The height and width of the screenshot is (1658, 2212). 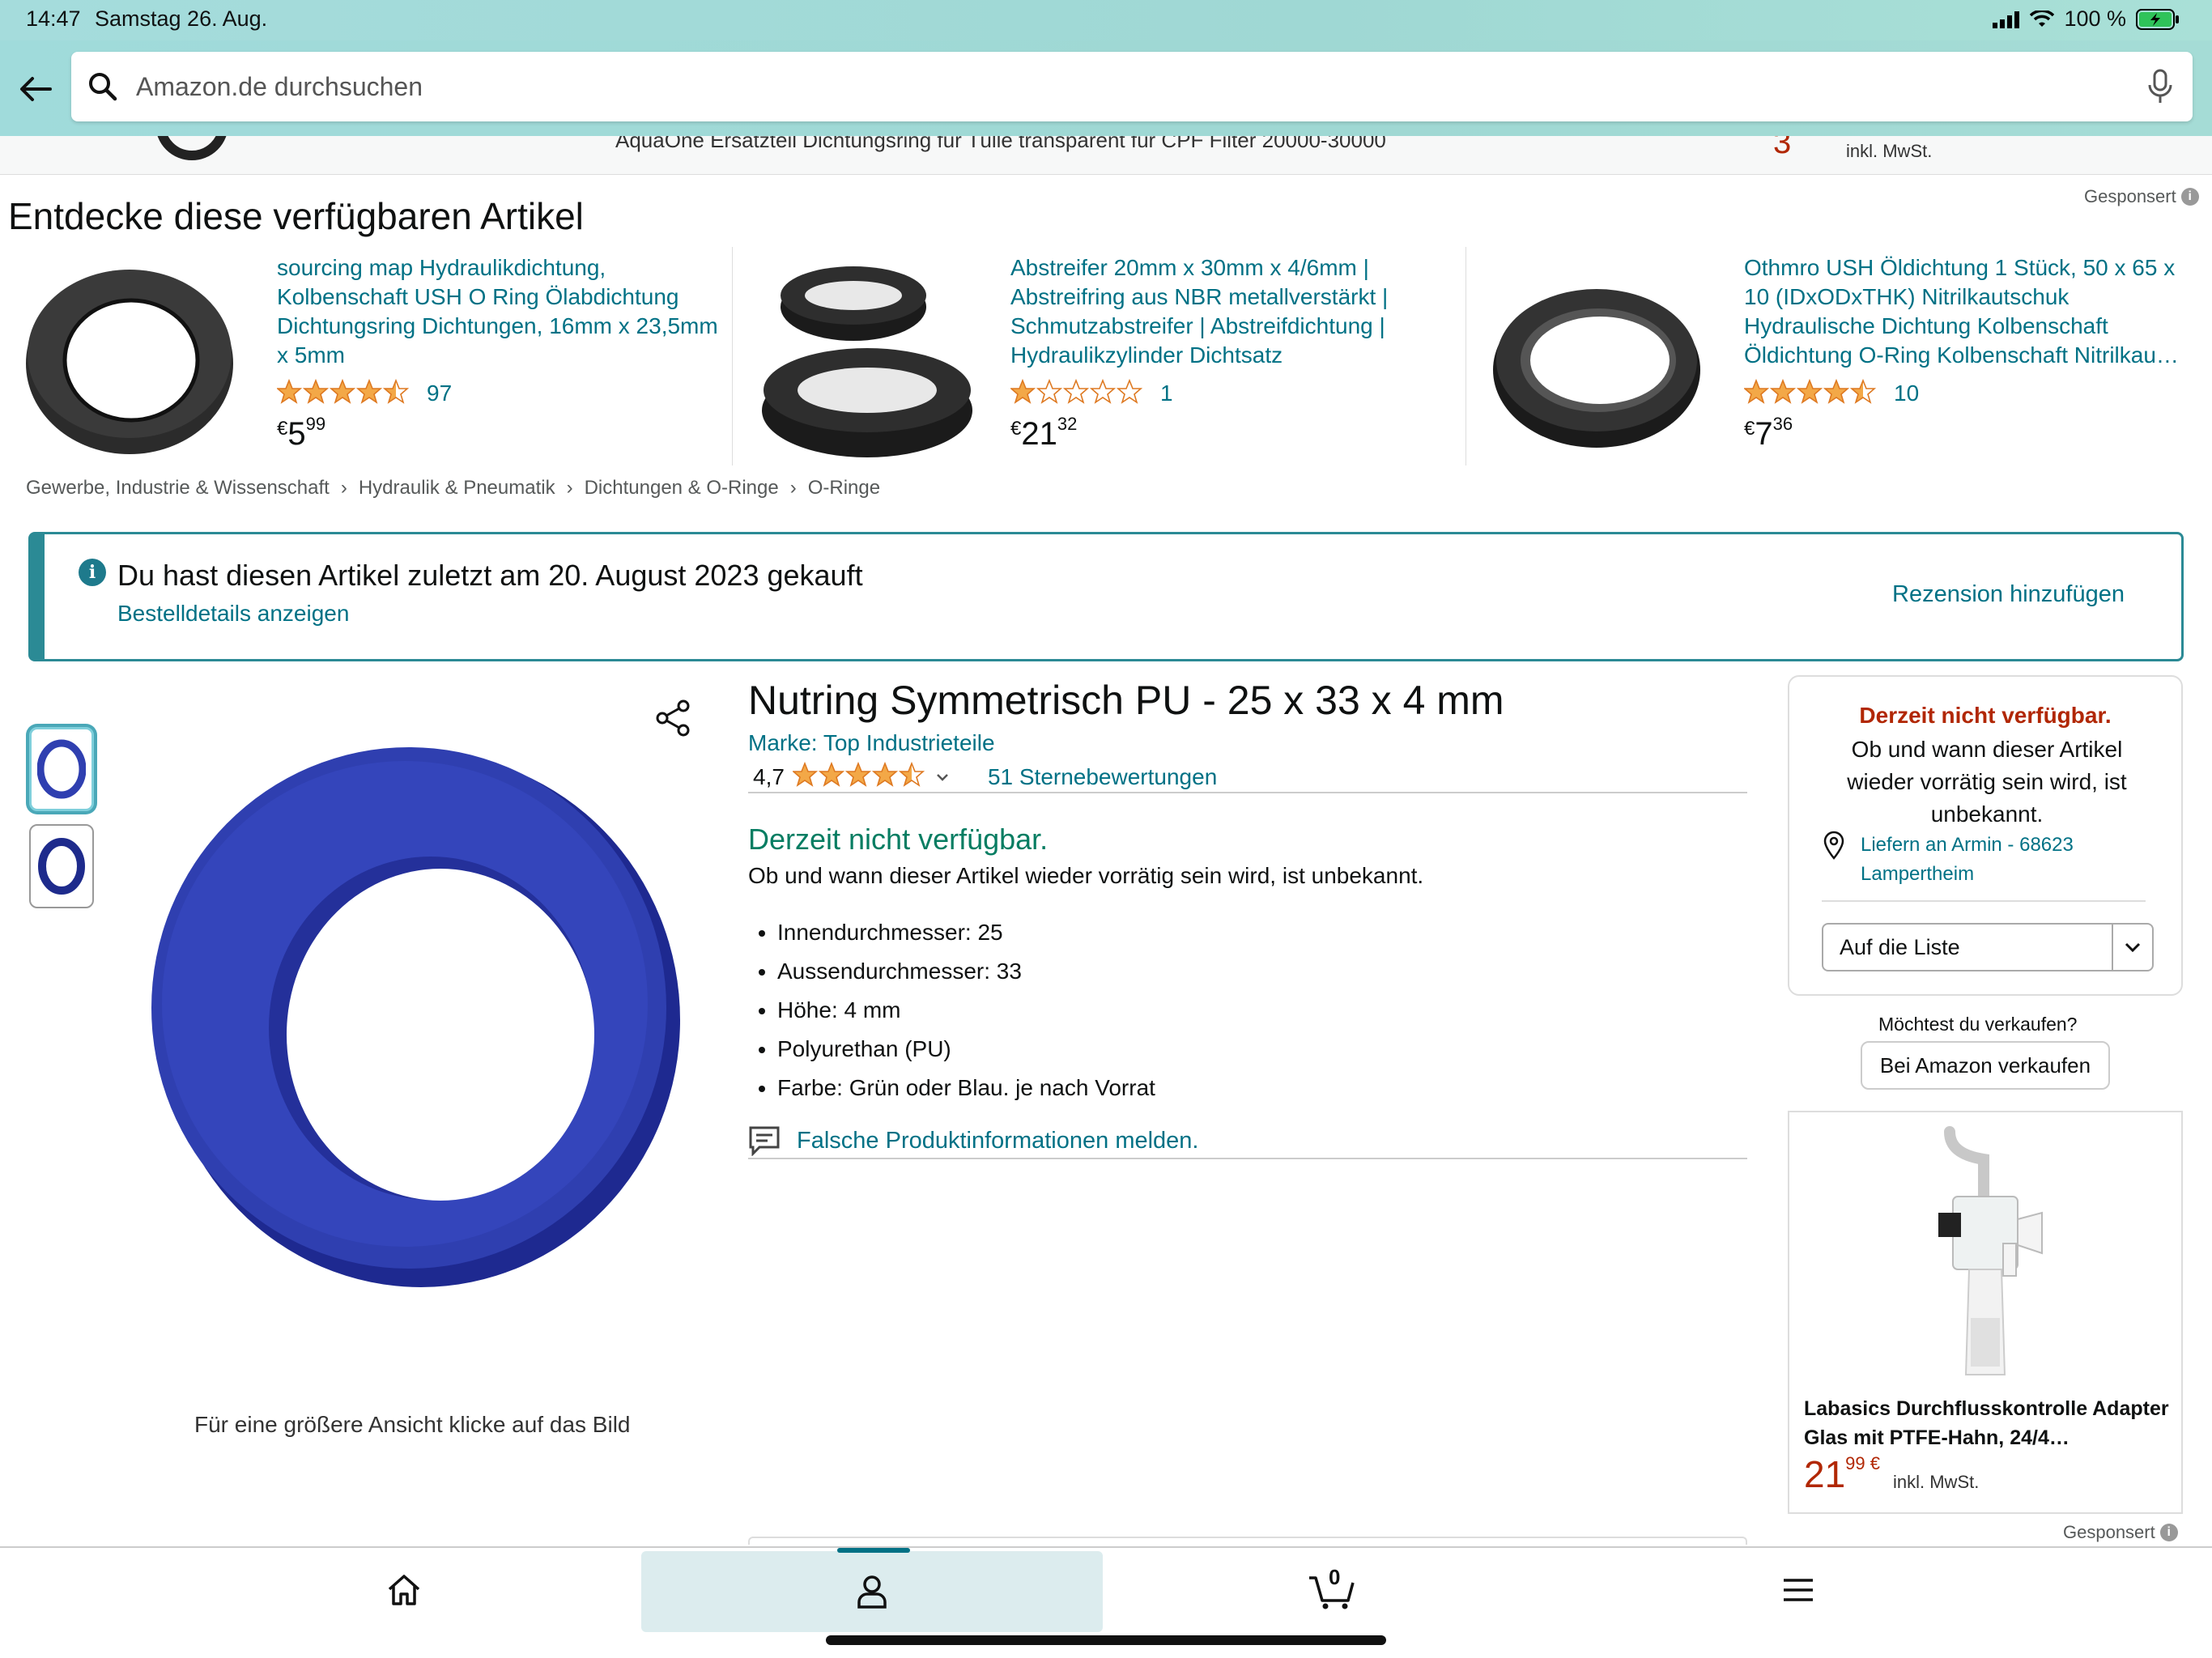 What do you see at coordinates (316, 424) in the screenshot?
I see `price-fraction: 99` at bounding box center [316, 424].